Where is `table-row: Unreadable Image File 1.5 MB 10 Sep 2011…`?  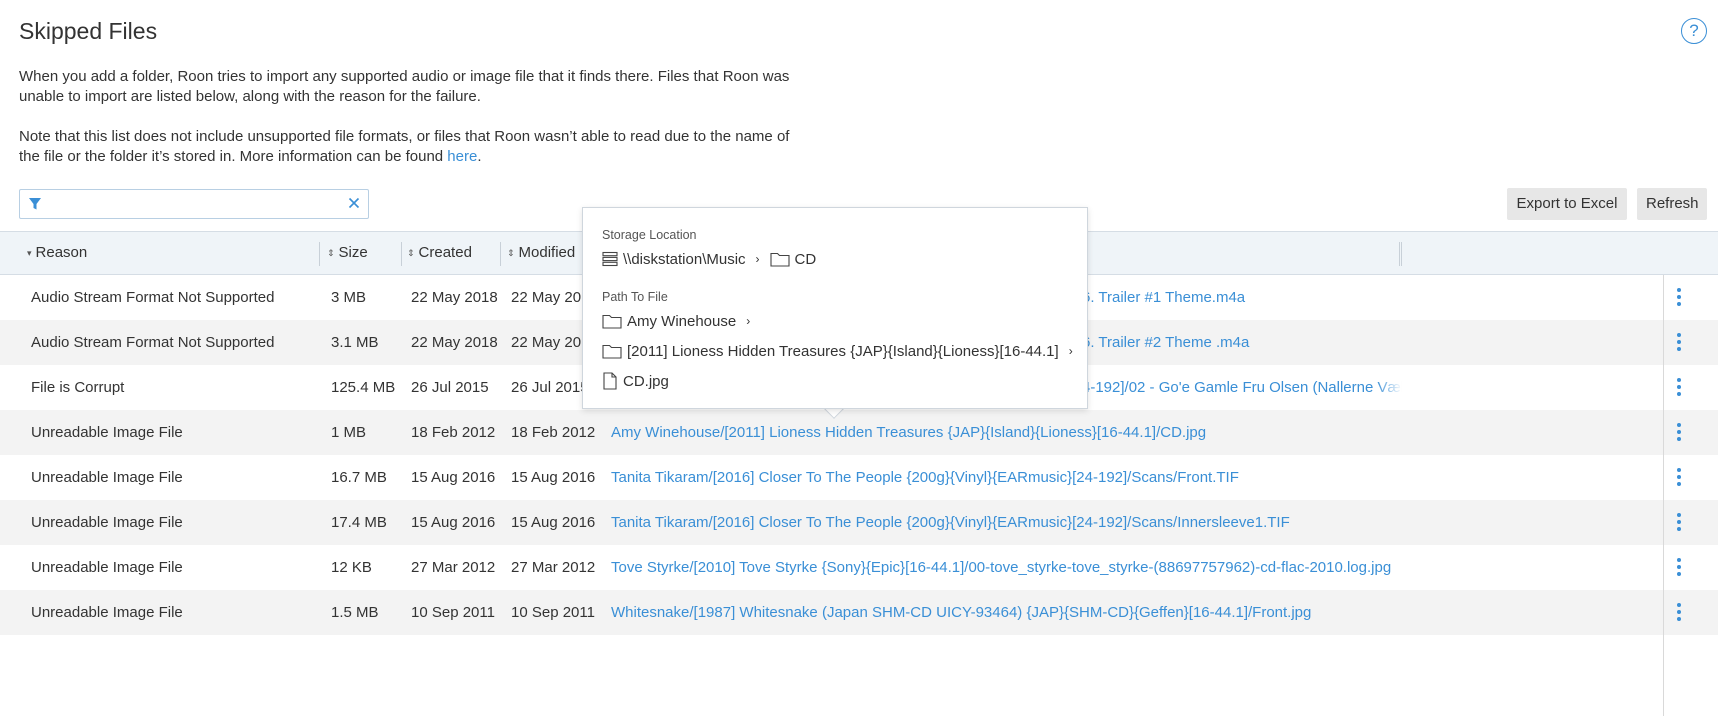
table-row: Unreadable Image File 1.5 MB 10 Sep 2011… is located at coordinates (859, 612).